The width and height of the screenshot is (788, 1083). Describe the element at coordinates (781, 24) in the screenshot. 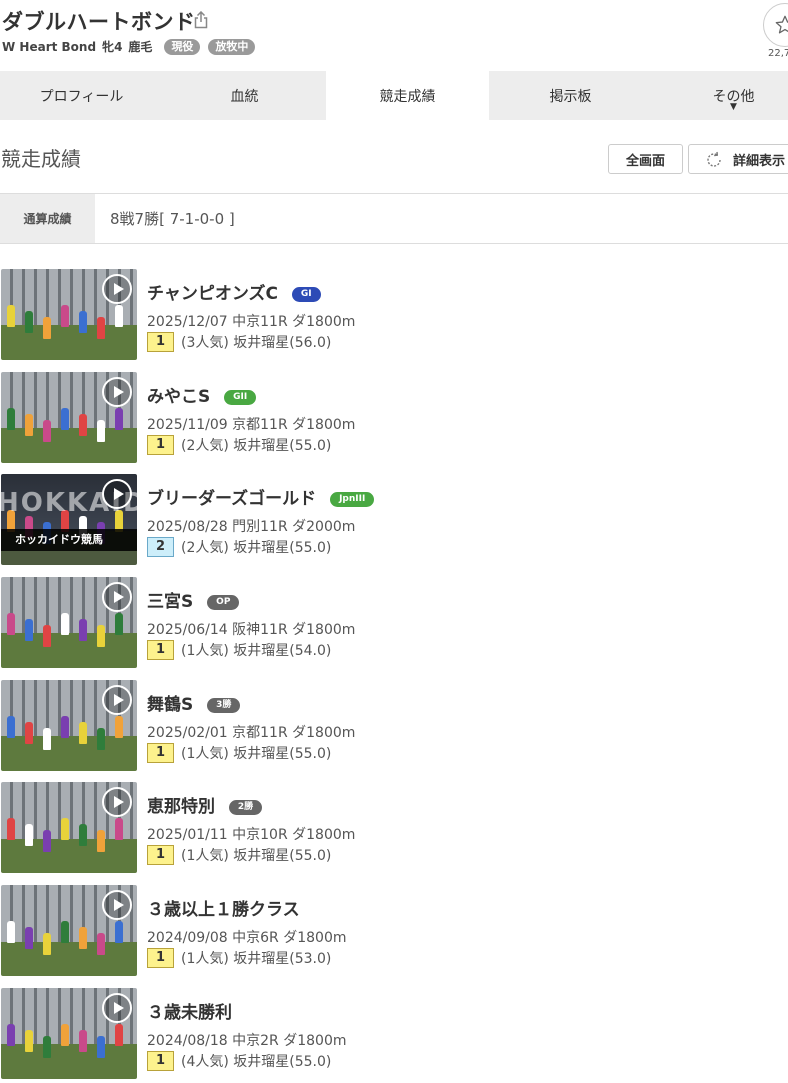

I see `star-icon` at that location.